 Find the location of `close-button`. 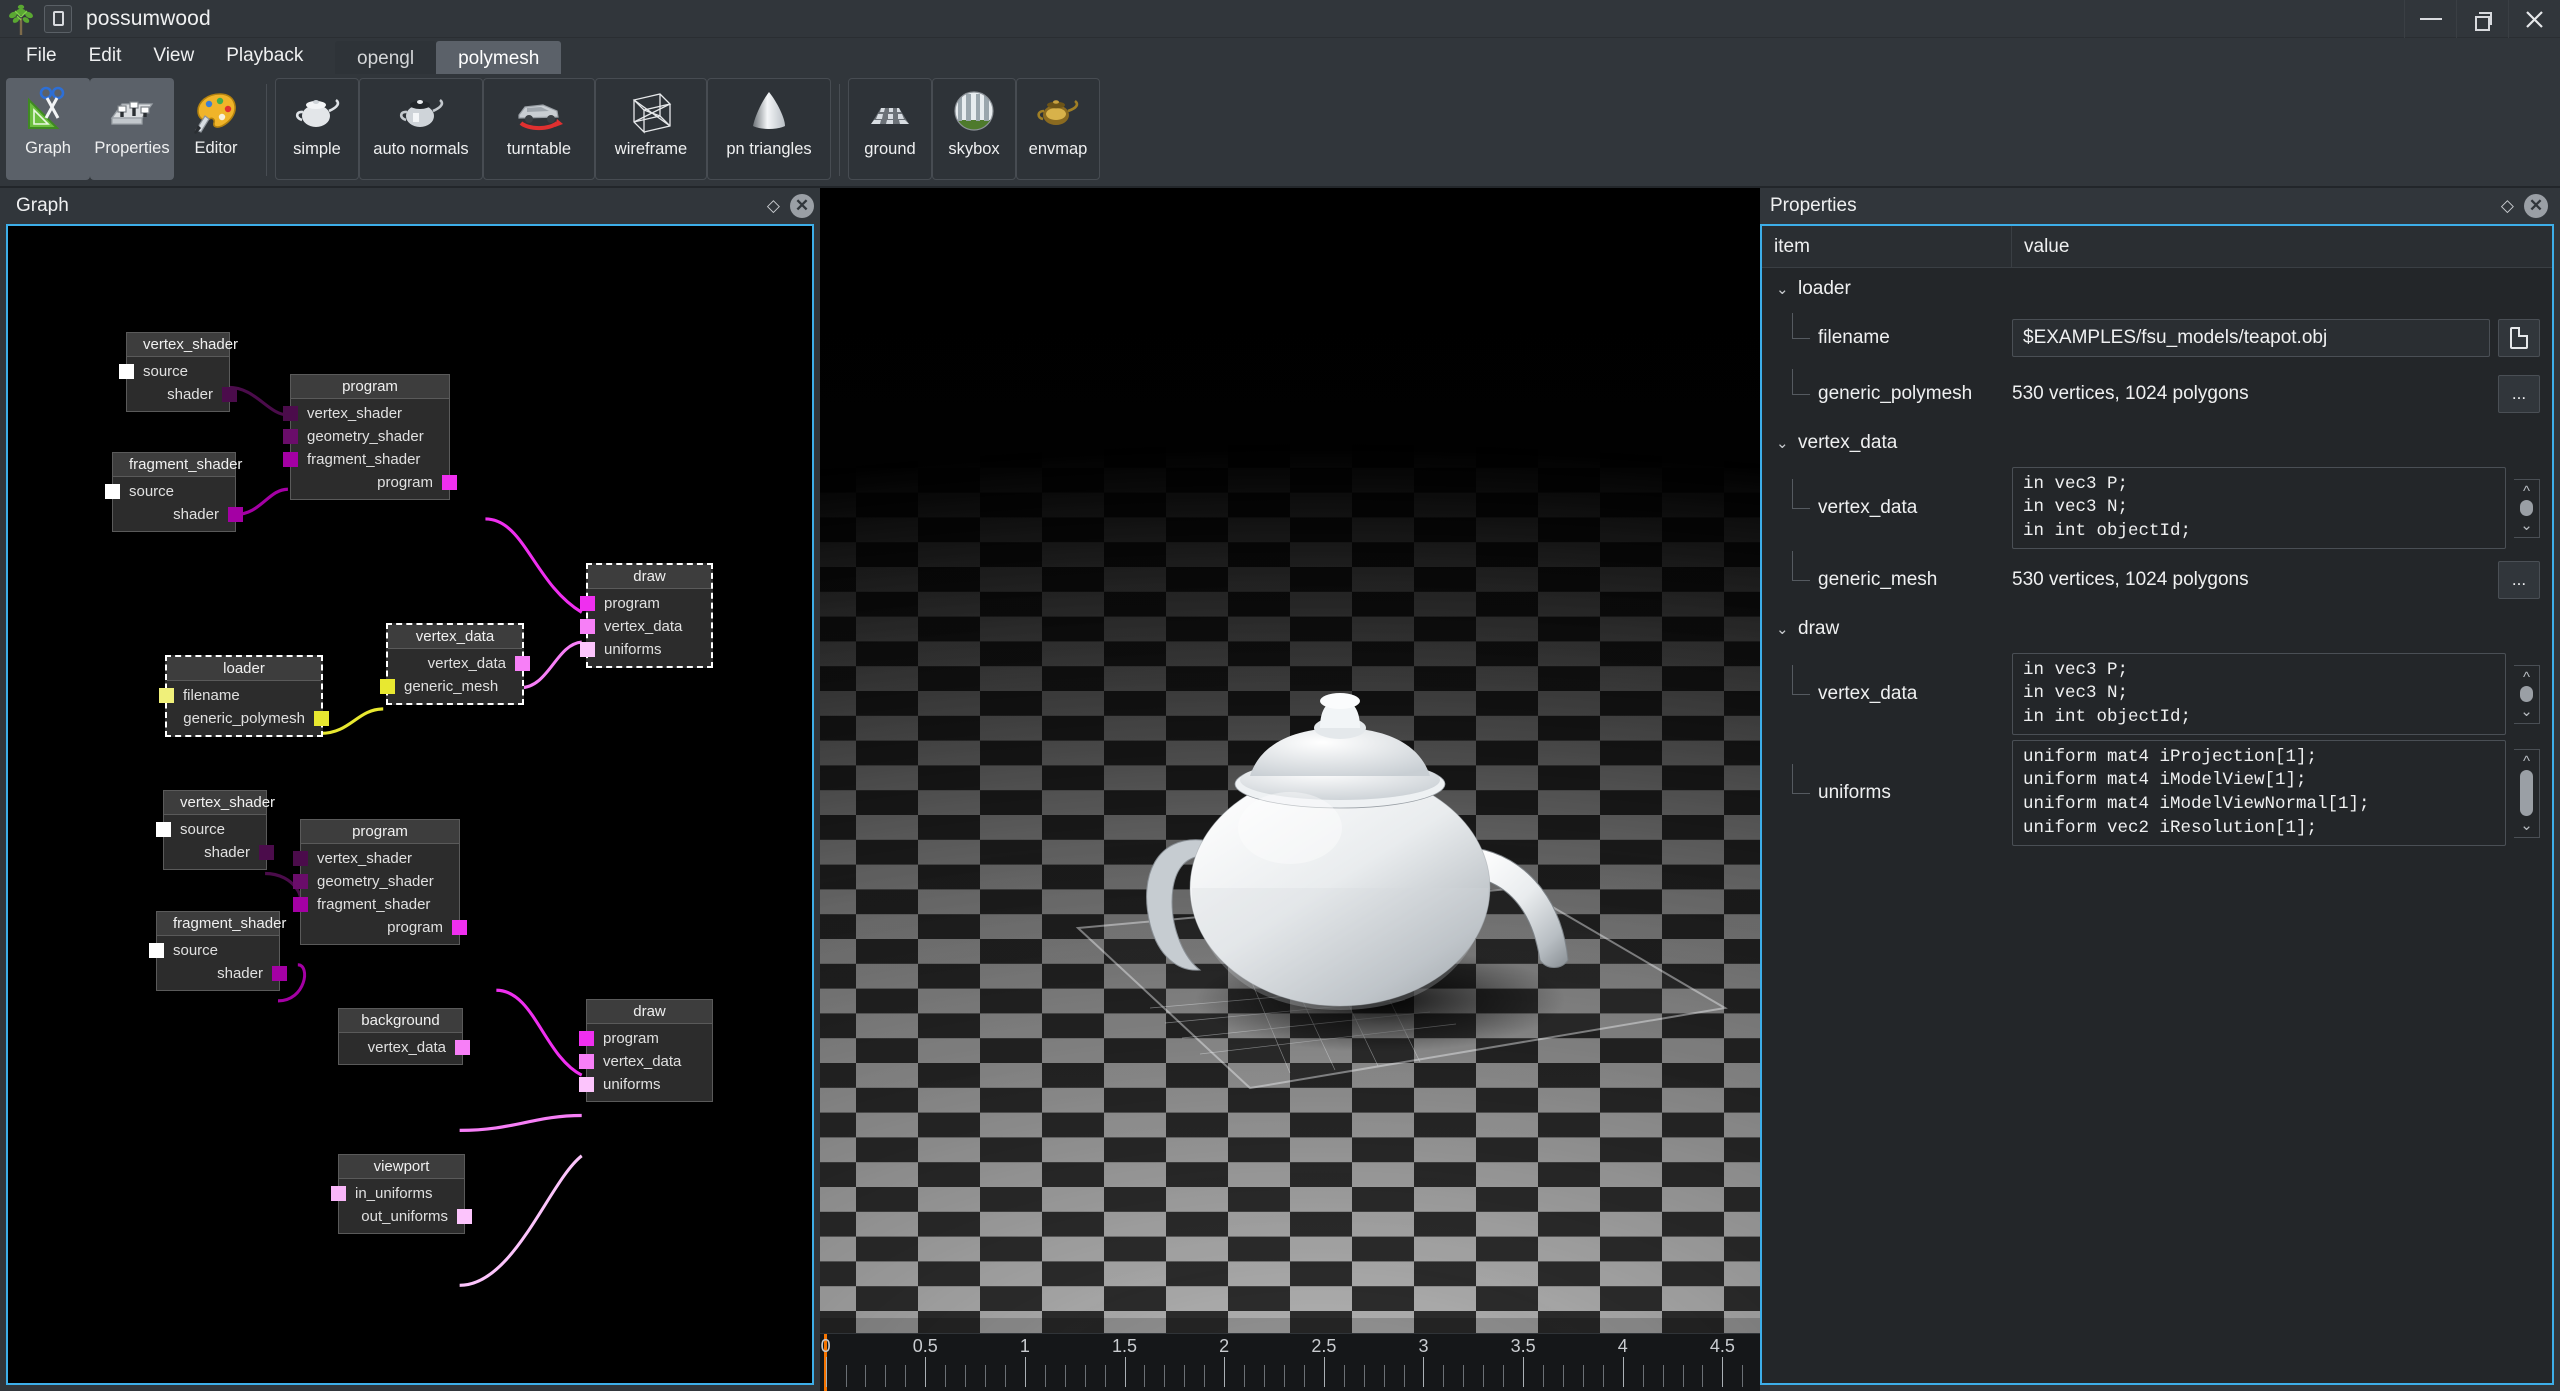

close-button is located at coordinates (2534, 19).